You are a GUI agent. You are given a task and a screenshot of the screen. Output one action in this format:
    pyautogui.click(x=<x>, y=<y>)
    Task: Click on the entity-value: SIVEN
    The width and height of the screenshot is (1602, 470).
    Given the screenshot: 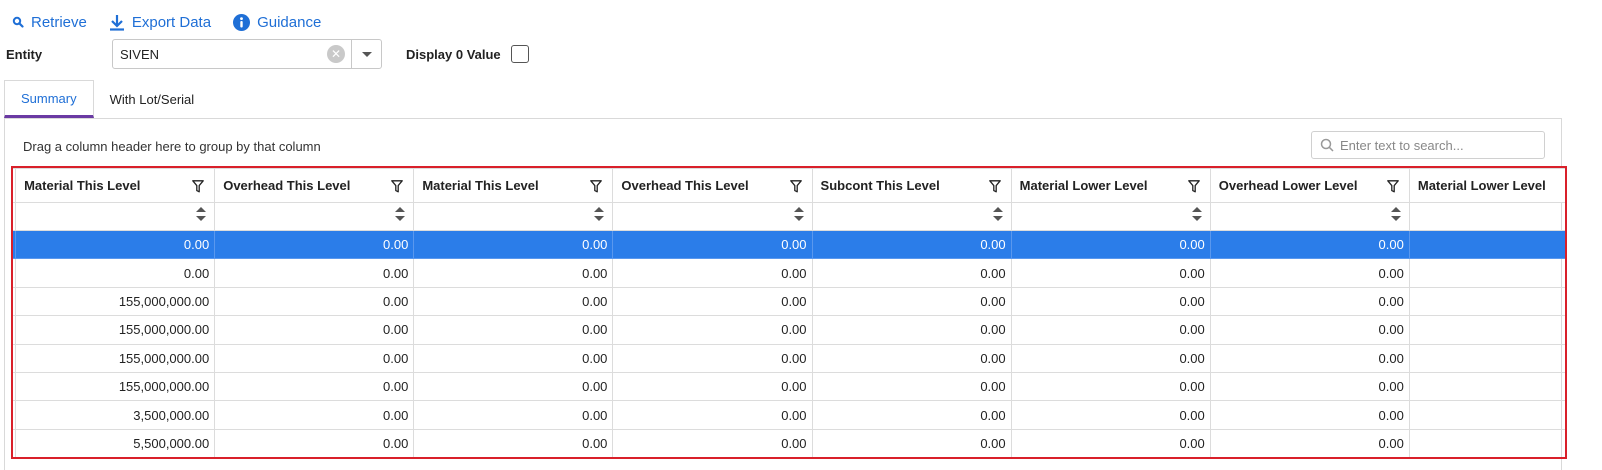 What is the action you would take?
    pyautogui.click(x=220, y=54)
    